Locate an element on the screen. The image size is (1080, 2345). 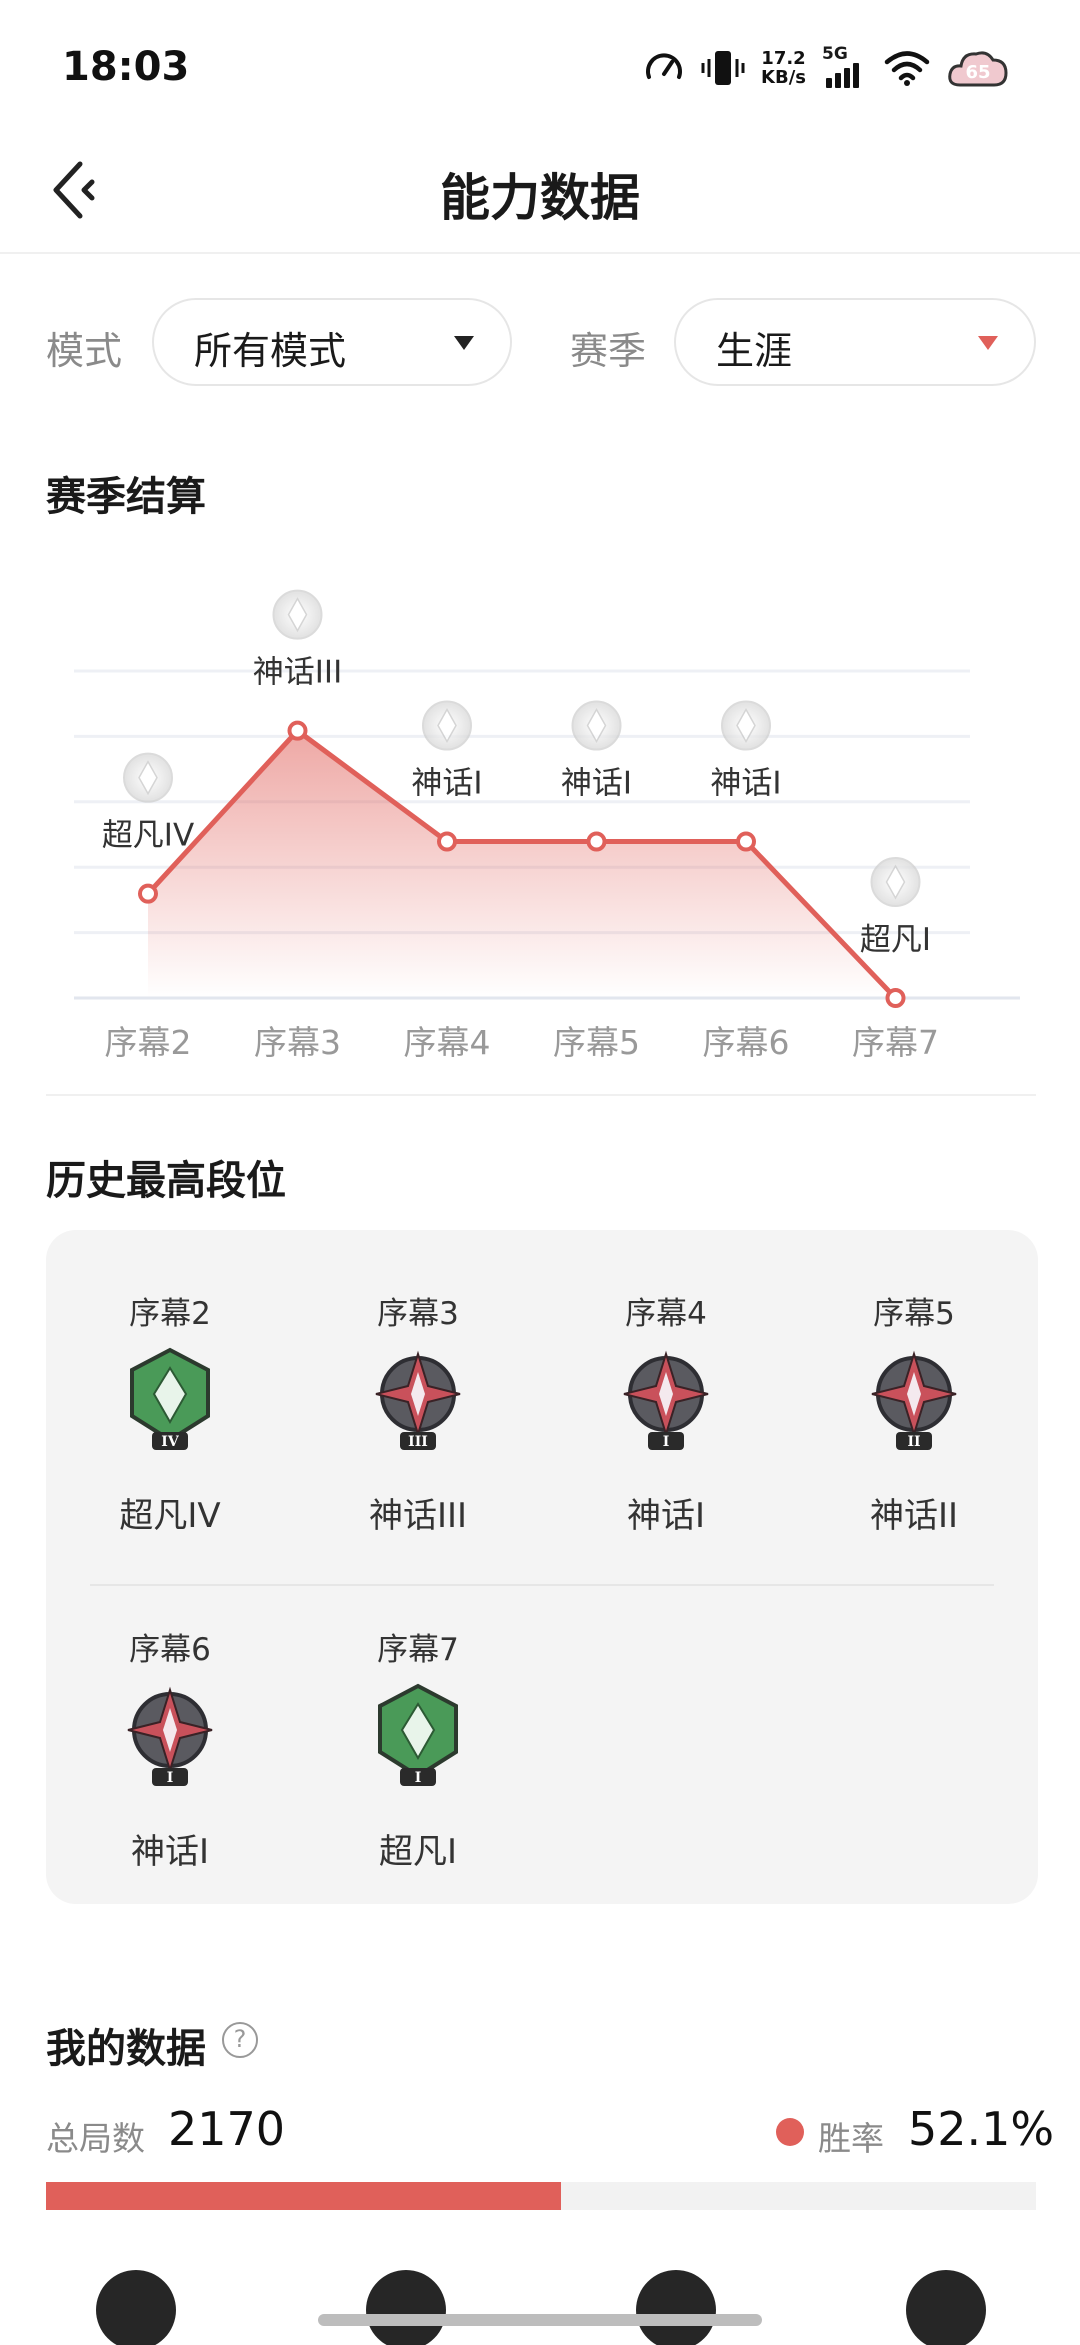
history-item: 序幕2 IV 超凡IV is located at coordinates (170, 1438).